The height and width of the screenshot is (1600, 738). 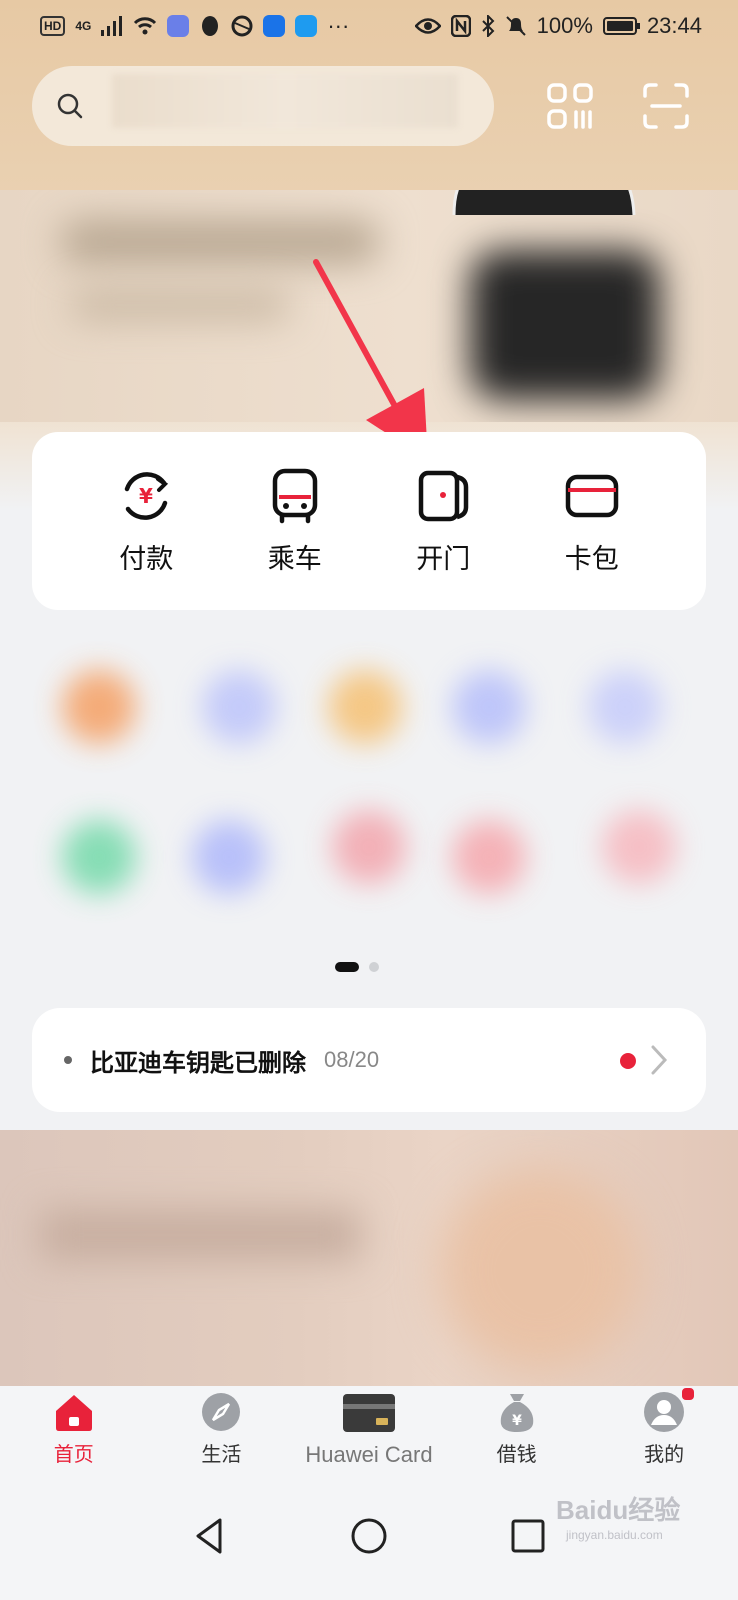 What do you see at coordinates (73, 1455) in the screenshot?
I see `tab-label: 首页` at bounding box center [73, 1455].